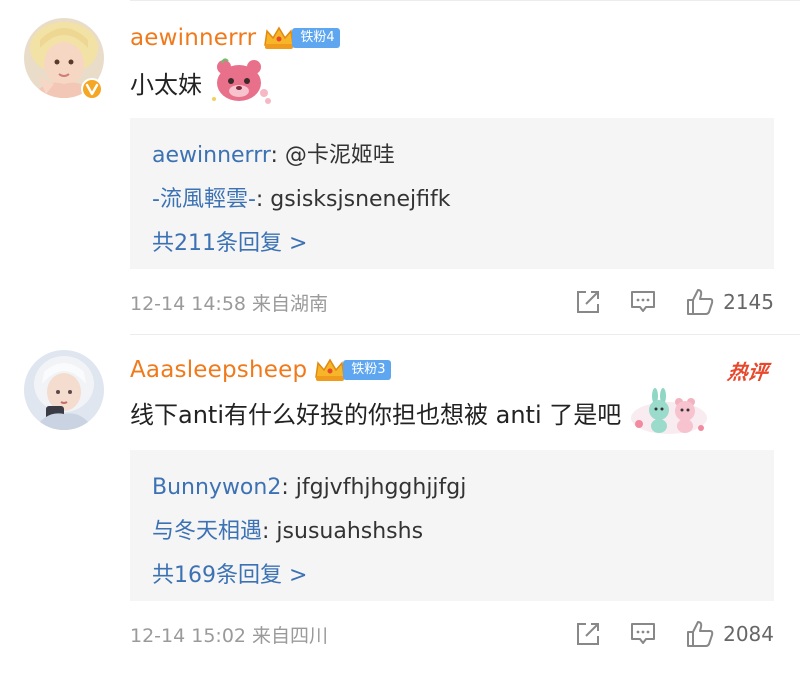 The height and width of the screenshot is (676, 800). I want to click on comment-header: Aaasleepsheep 铁粉3, so click(260, 370).